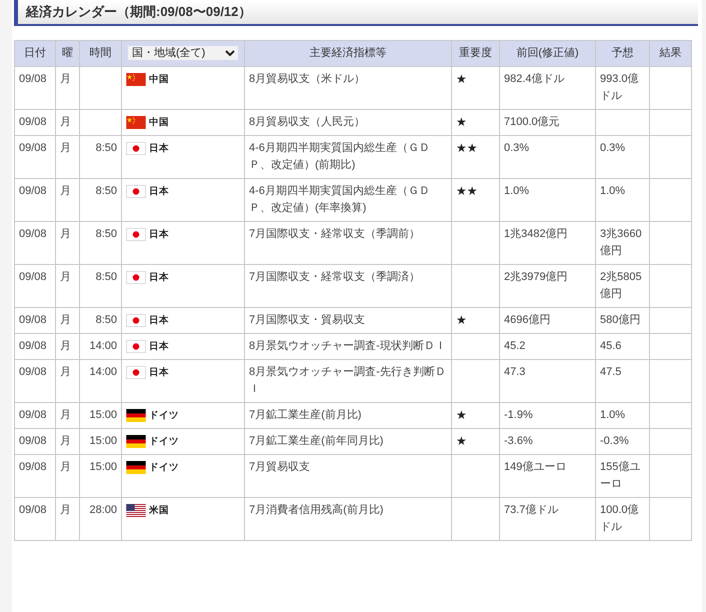  I want to click on column-header: 予想, so click(623, 53).